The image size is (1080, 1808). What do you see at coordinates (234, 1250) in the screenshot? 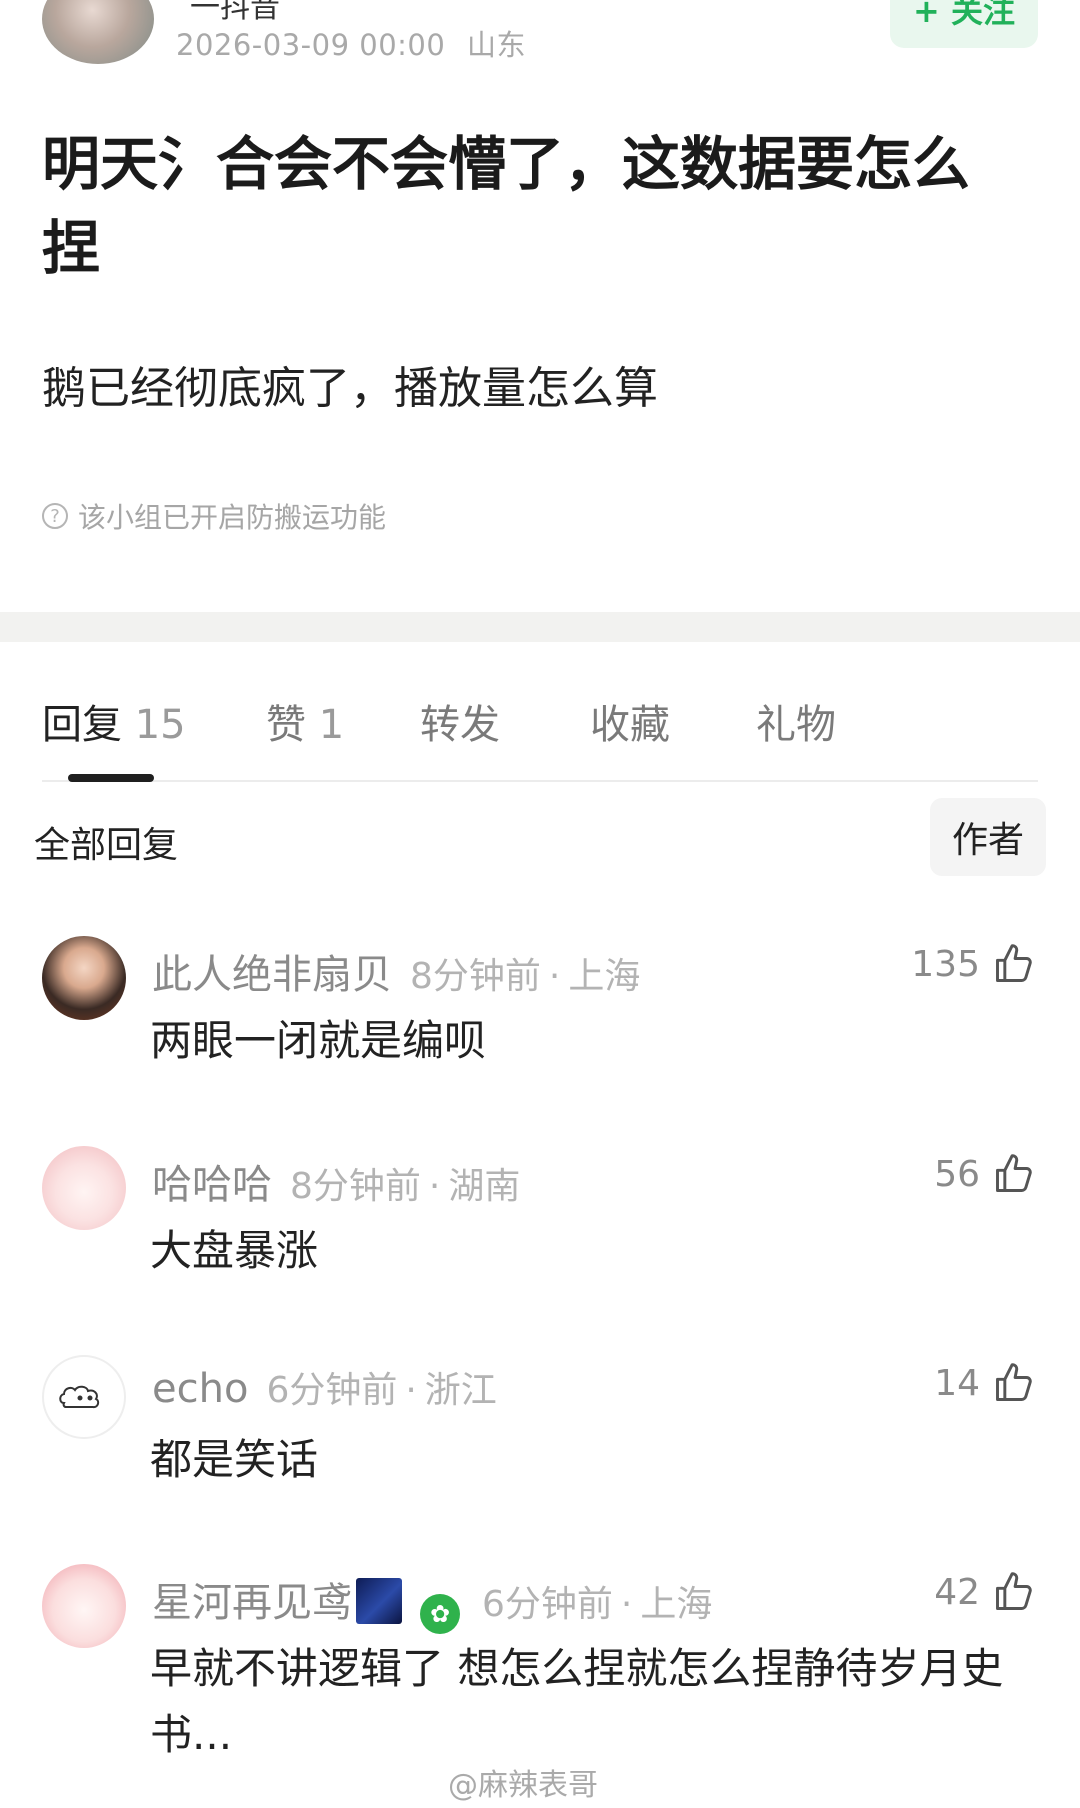
I see `comment-text: 大盘暴涨` at bounding box center [234, 1250].